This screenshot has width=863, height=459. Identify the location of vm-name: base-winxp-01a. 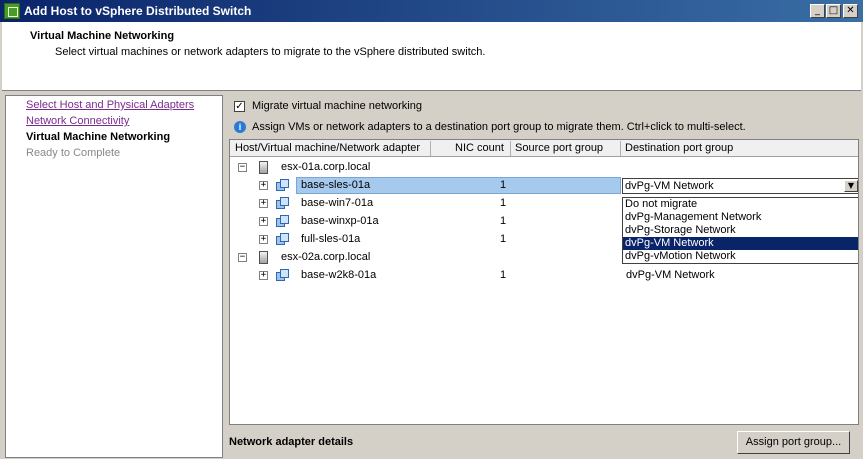
(340, 221).